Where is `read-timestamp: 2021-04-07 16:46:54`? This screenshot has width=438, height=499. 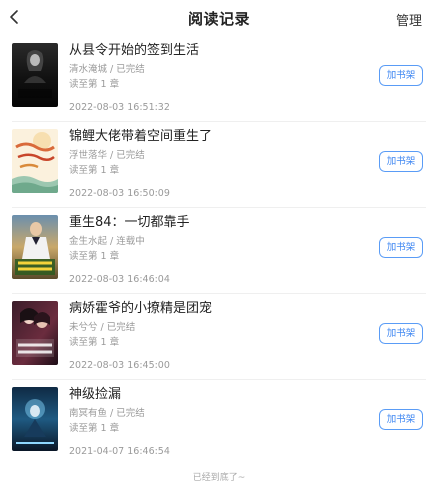
read-timestamp: 2021-04-07 16:46:54 is located at coordinates (119, 451).